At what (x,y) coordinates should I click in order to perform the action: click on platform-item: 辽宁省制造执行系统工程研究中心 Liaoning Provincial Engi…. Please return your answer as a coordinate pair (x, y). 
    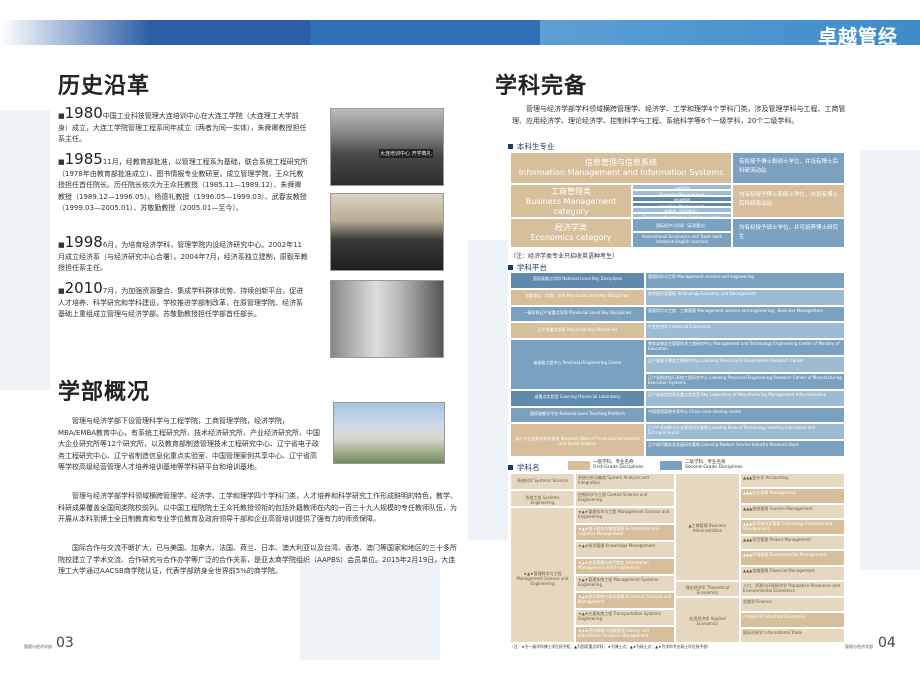
    Looking at the image, I should click on (745, 381).